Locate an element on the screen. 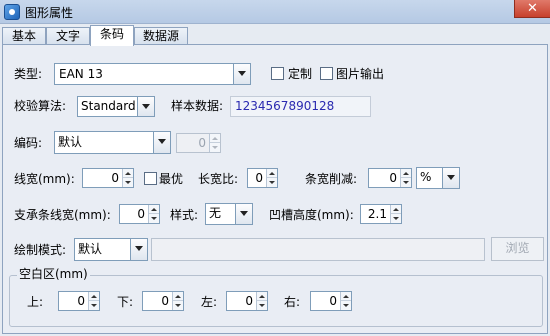 This screenshot has height=336, width=550. bar-reduction-value: 0 is located at coordinates (393, 178).